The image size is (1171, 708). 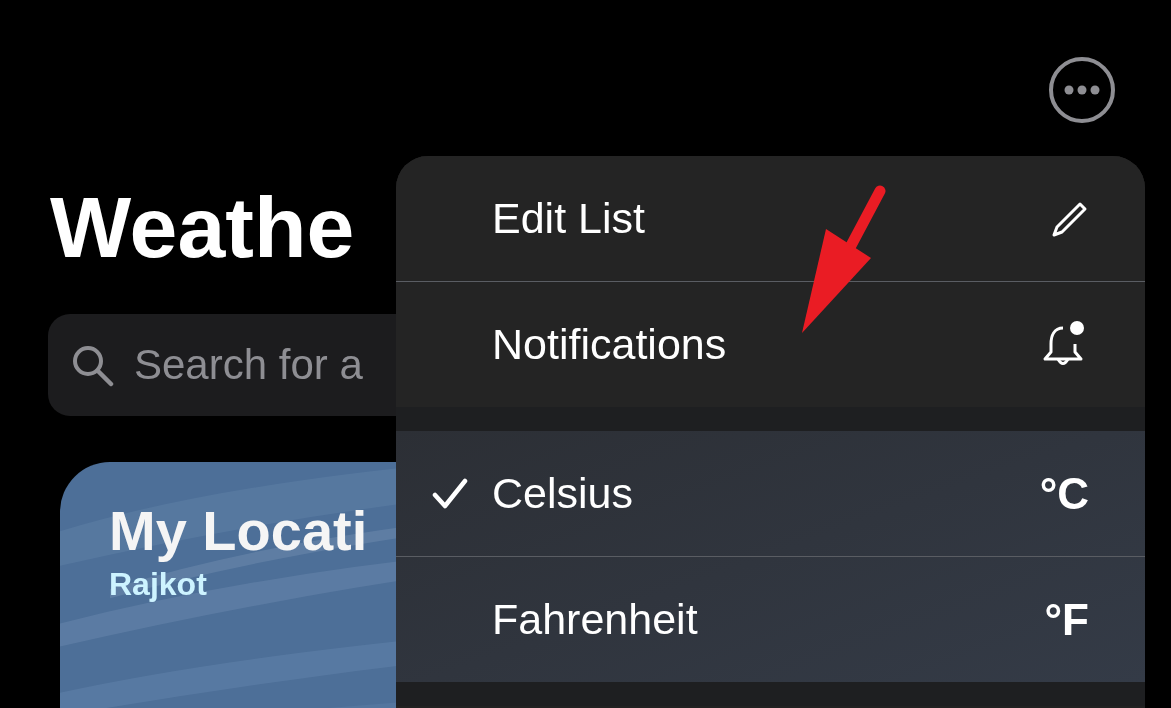 I want to click on unit-symbol: °C, so click(x=1064, y=493).